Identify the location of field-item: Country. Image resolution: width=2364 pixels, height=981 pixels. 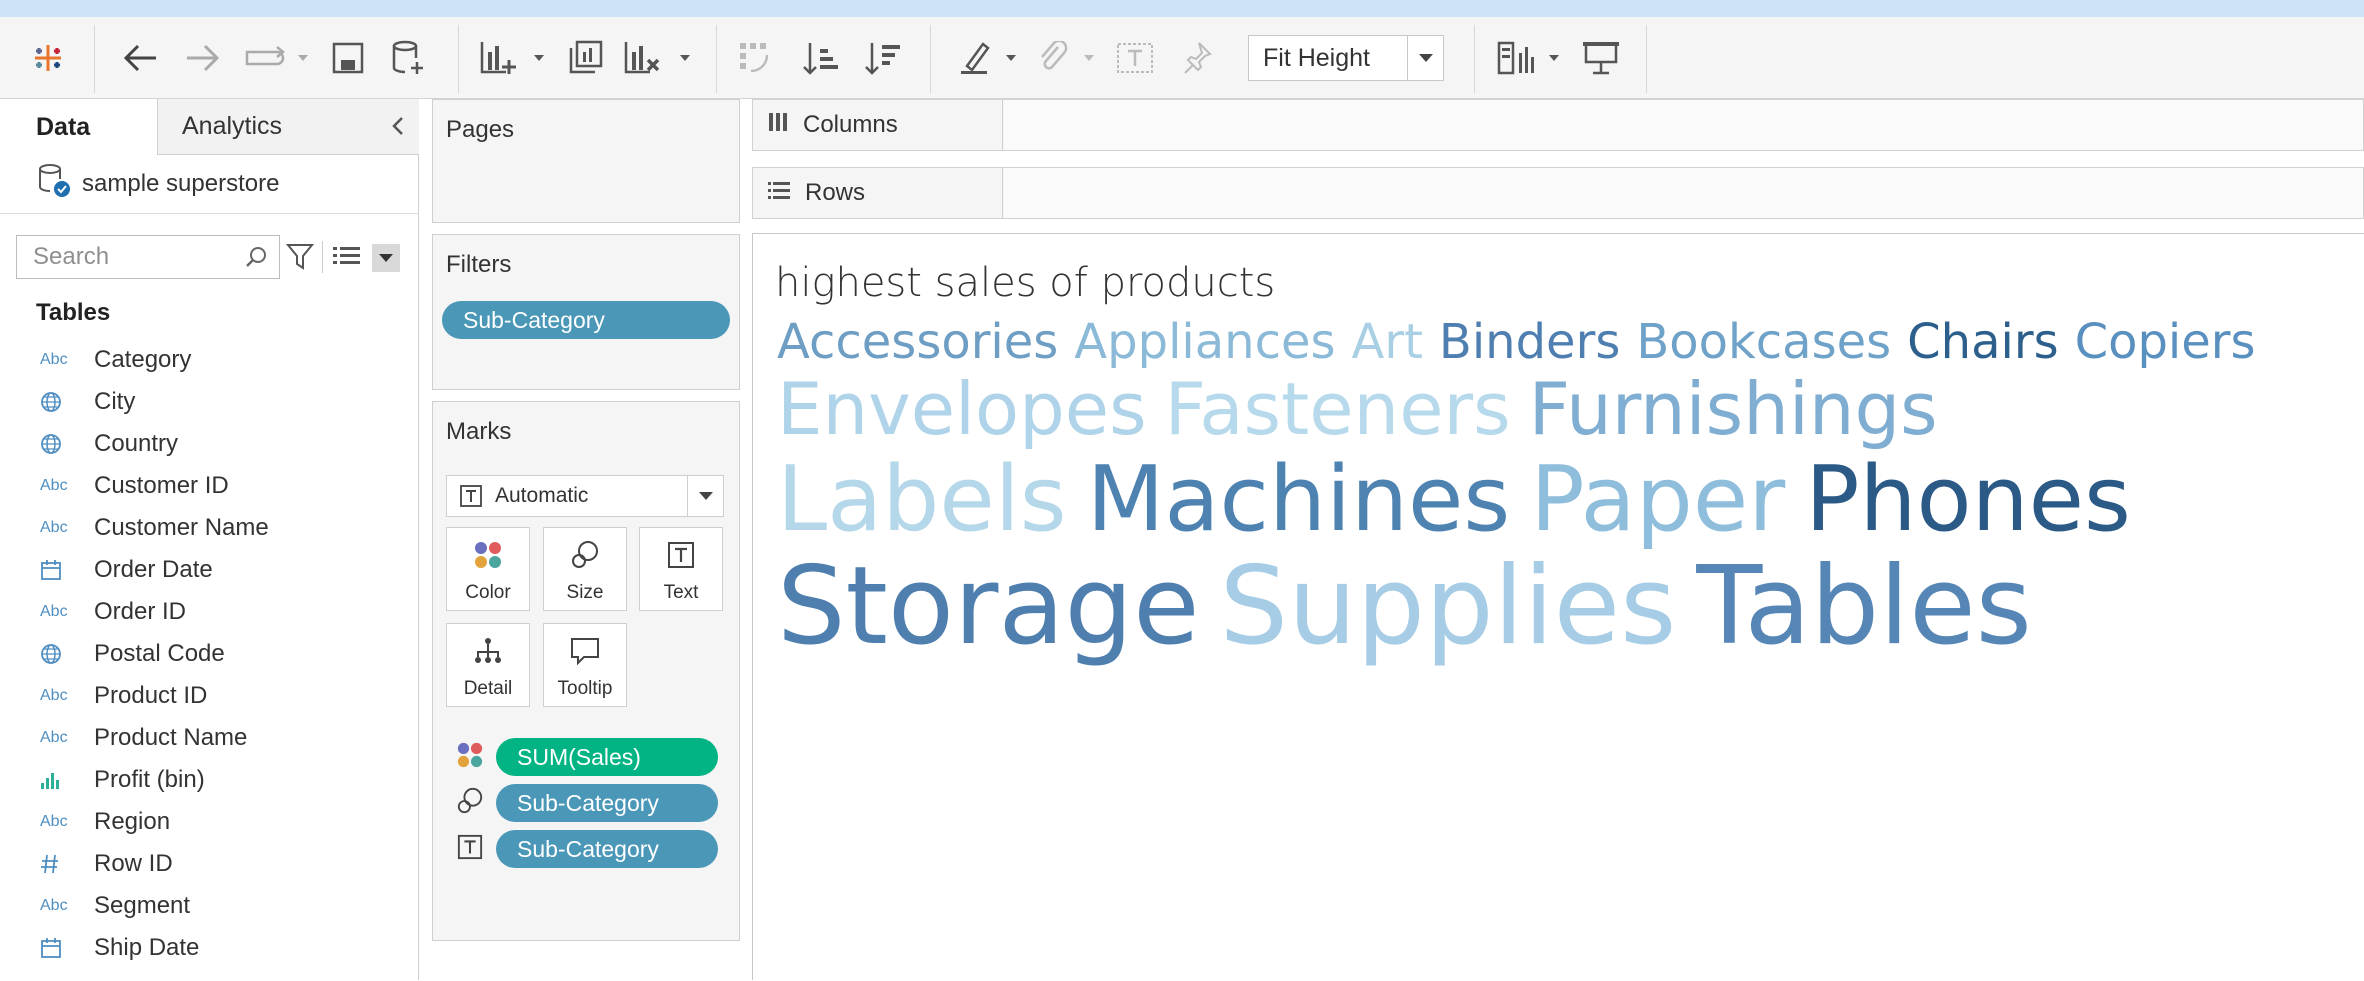
(209, 444).